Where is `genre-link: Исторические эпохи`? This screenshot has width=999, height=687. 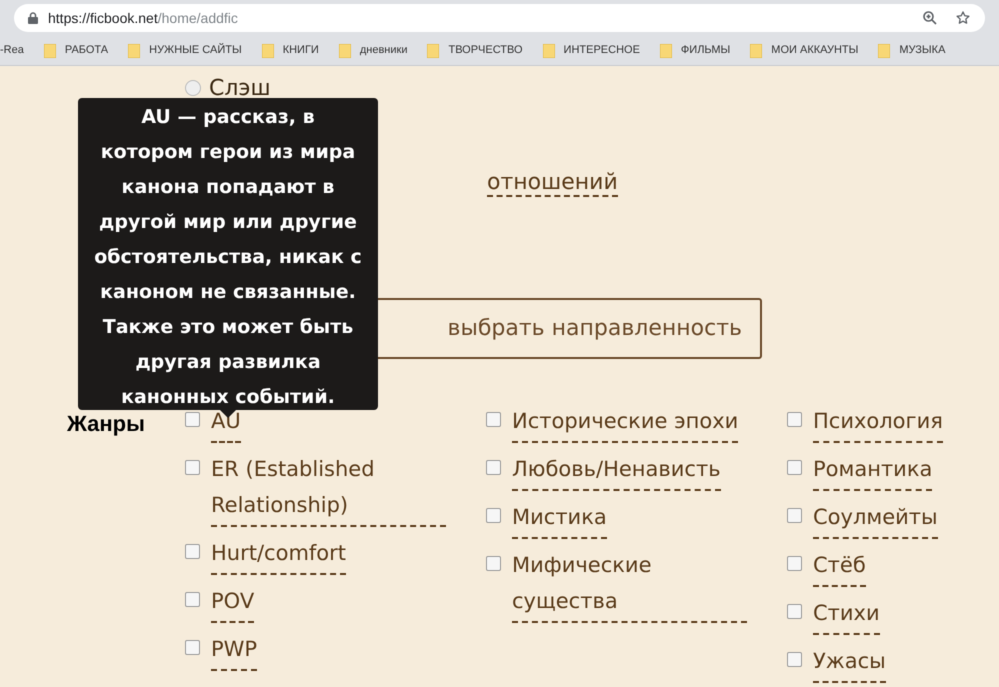 genre-link: Исторические эпохи is located at coordinates (625, 423).